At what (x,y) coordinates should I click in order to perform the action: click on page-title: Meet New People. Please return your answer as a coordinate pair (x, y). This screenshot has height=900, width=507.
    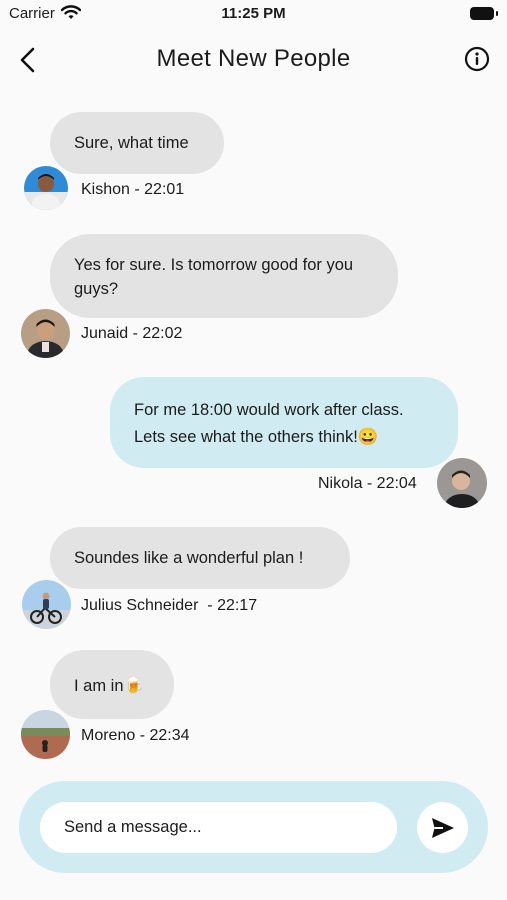
    Looking at the image, I should click on (253, 58).